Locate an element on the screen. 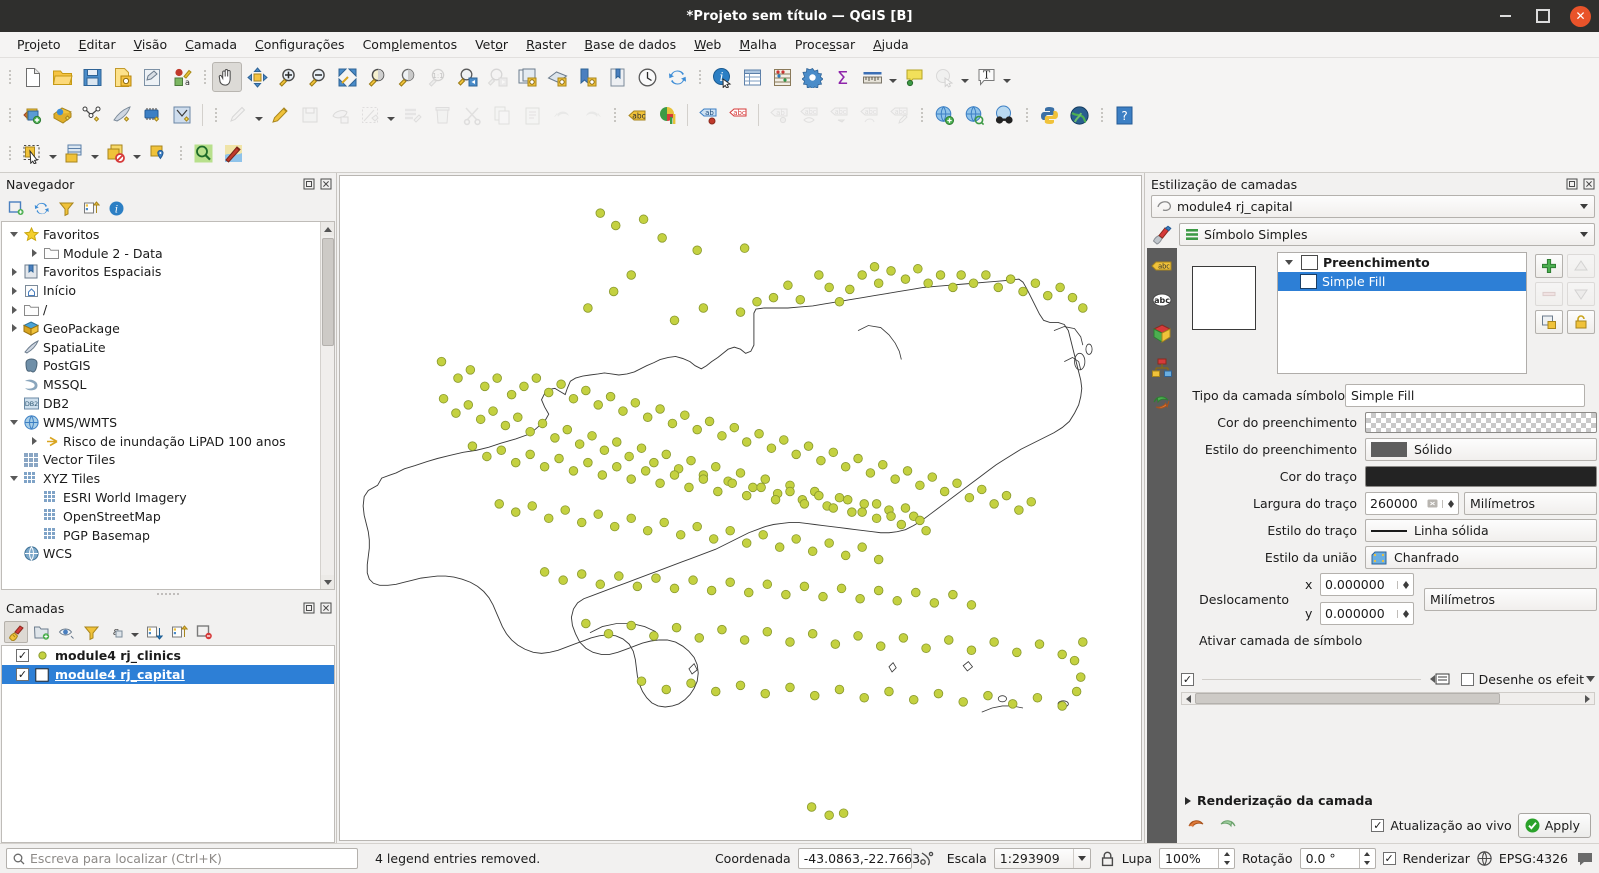 Image resolution: width=1599 pixels, height=873 pixels. magnifier-stepper is located at coordinates (1226, 858).